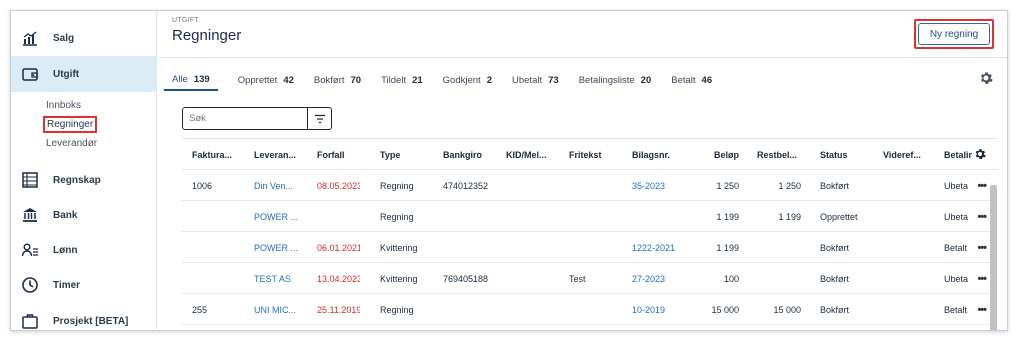 The width and height of the screenshot is (1020, 339). I want to click on tab-count: 139, so click(201, 79).